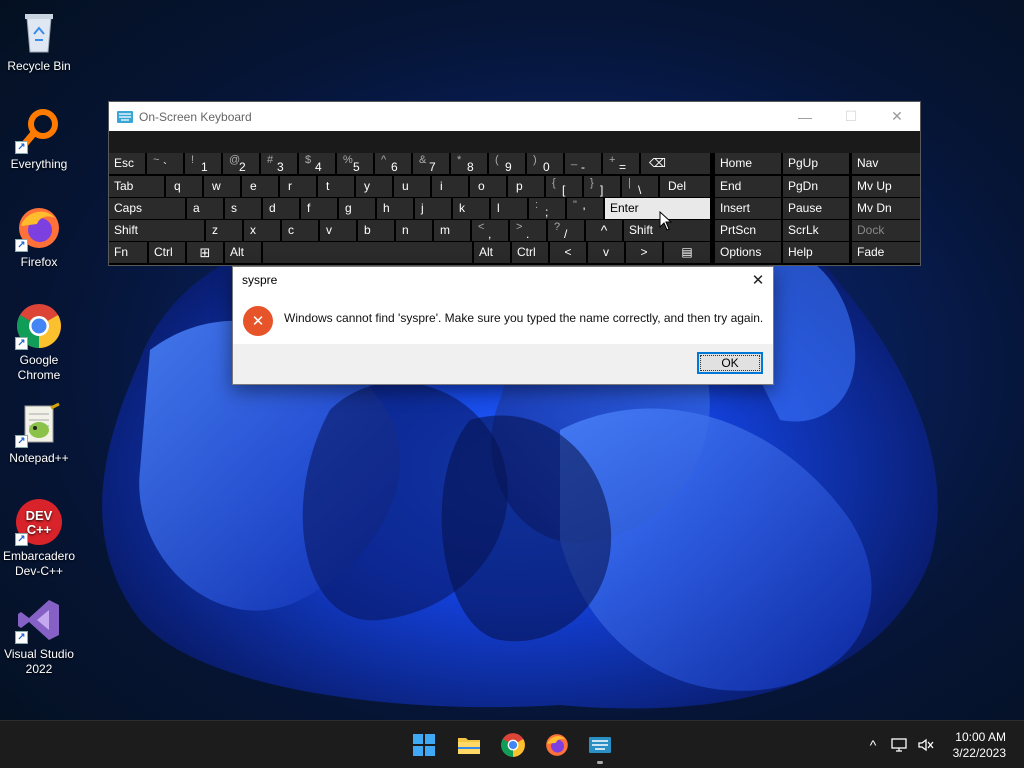 This screenshot has width=1024, height=768. What do you see at coordinates (526, 186) in the screenshot?
I see `key-p: p` at bounding box center [526, 186].